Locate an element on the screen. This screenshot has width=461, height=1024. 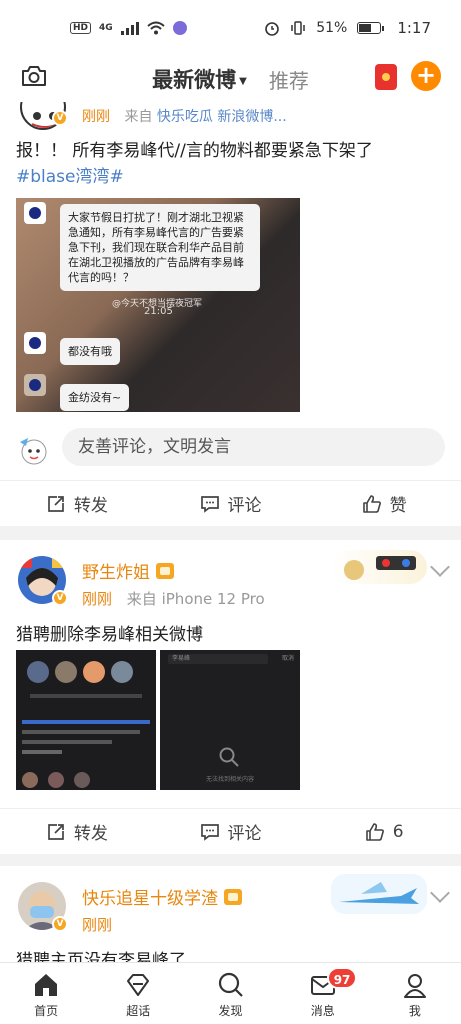
clock: 1:17 is located at coordinates (414, 28).